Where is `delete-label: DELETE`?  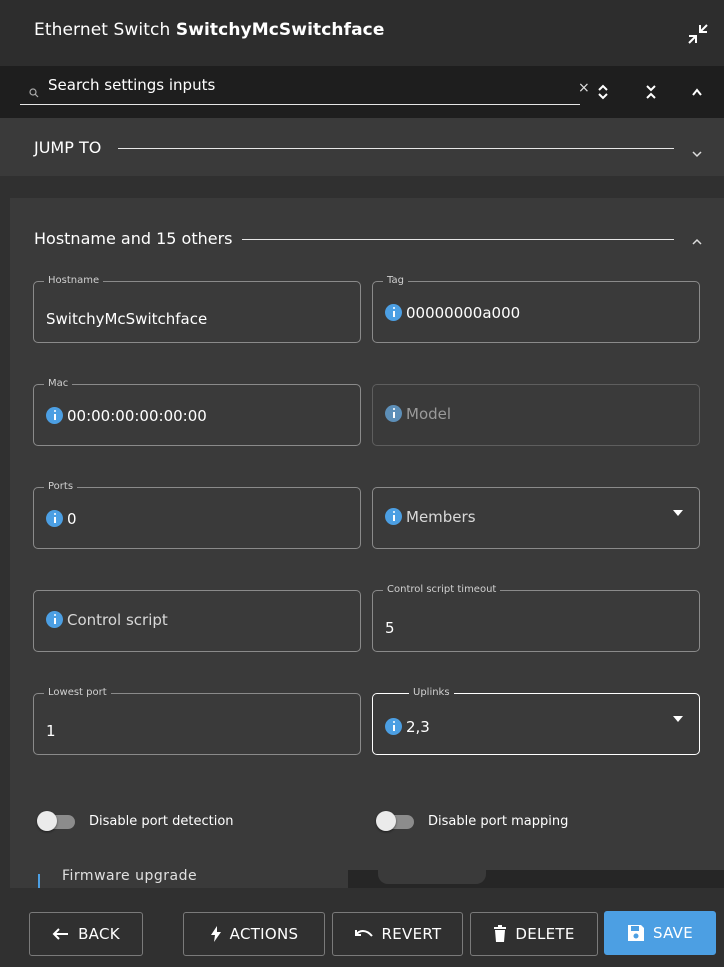 delete-label: DELETE is located at coordinates (545, 934).